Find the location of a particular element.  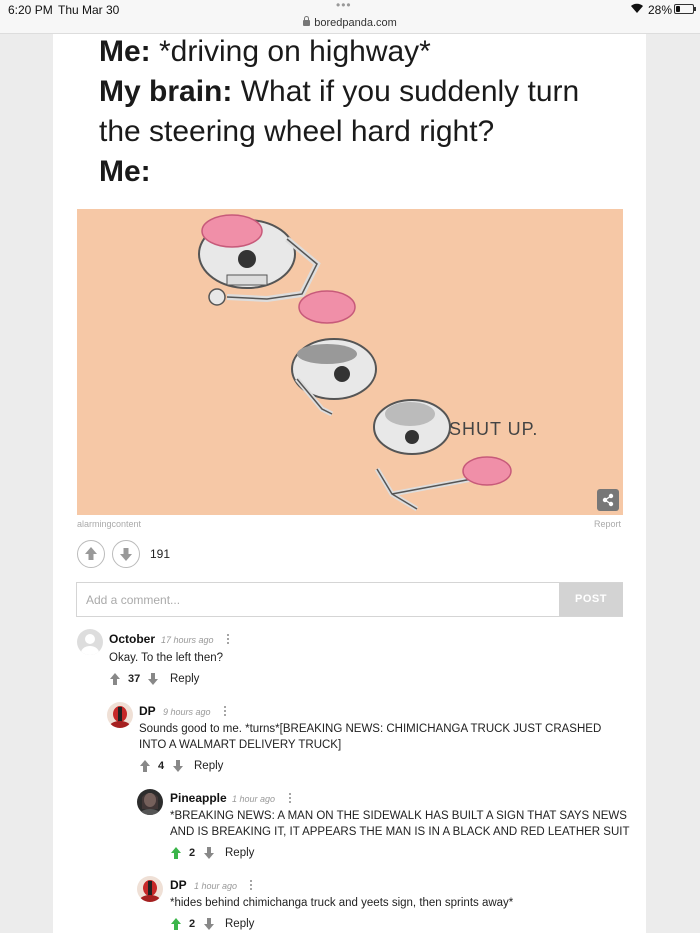

comment-time: 9 hours ago is located at coordinates (187, 712).